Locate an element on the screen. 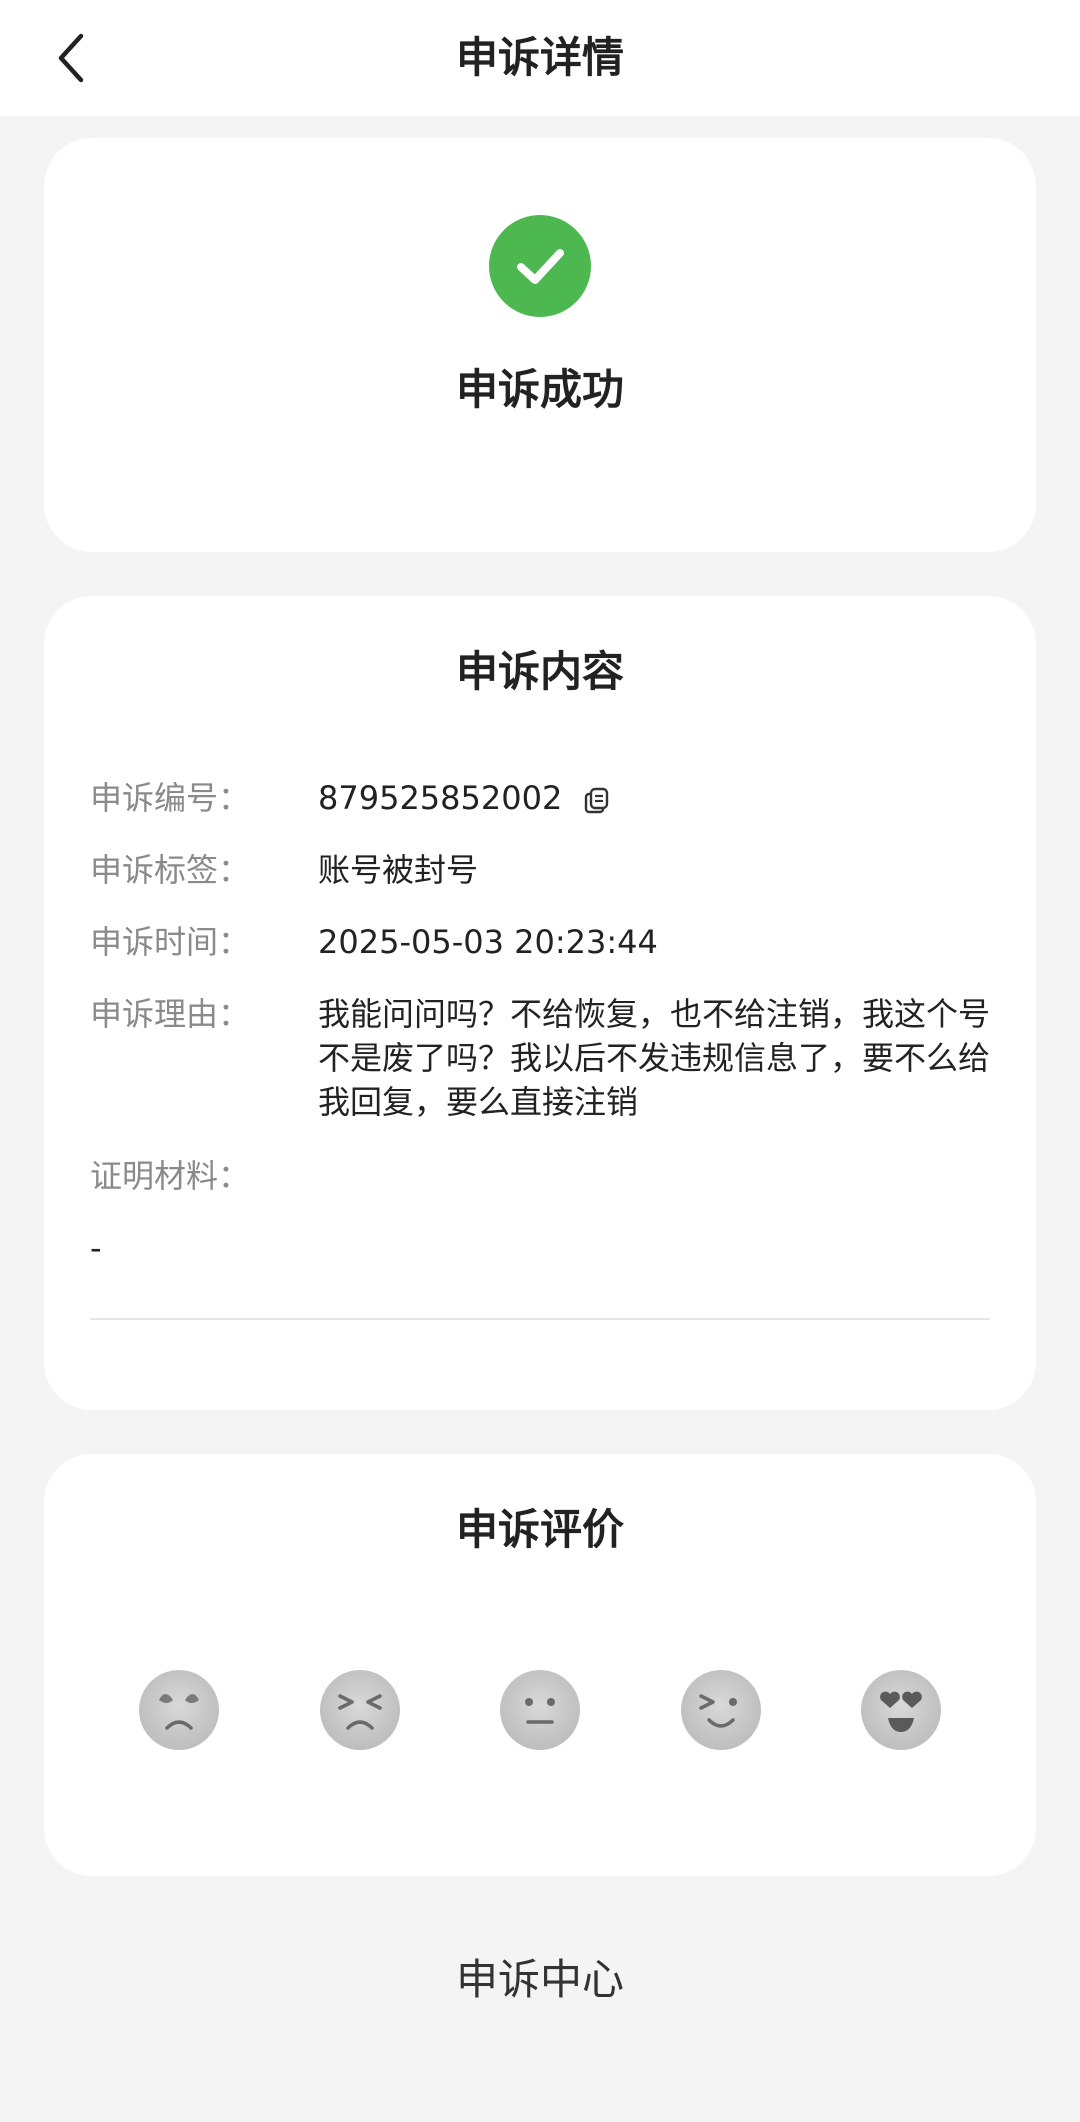 This screenshot has height=2122, width=1080. page-title: 申诉详情 is located at coordinates (539, 57).